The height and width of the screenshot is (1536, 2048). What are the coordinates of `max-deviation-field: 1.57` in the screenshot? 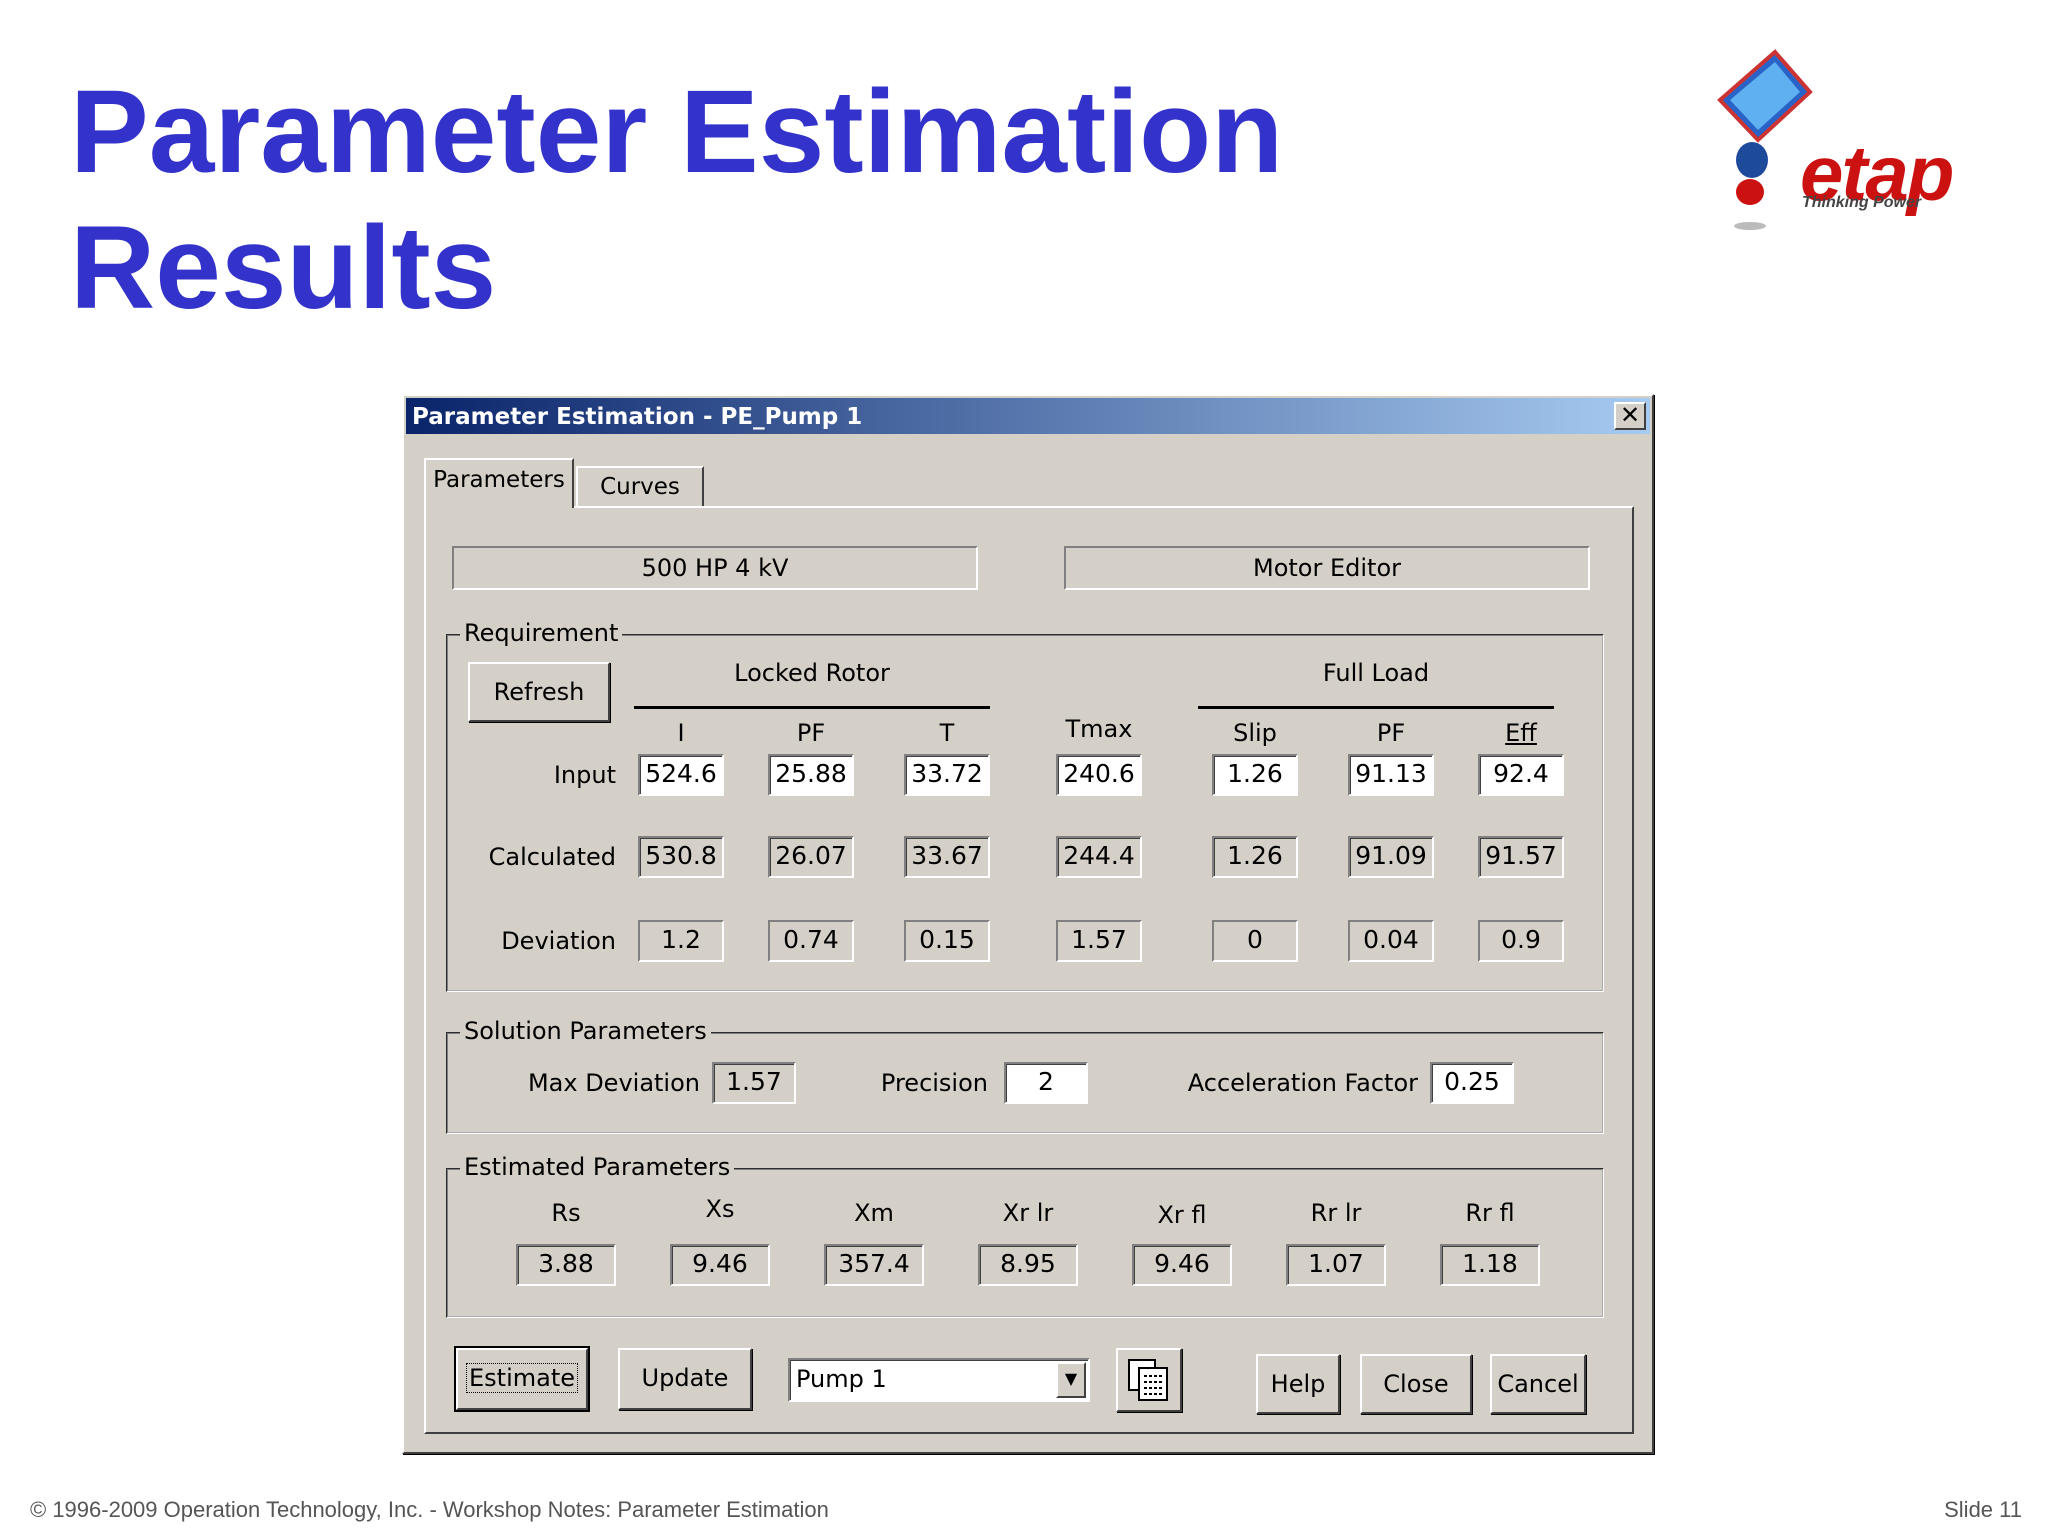 It's located at (754, 1083).